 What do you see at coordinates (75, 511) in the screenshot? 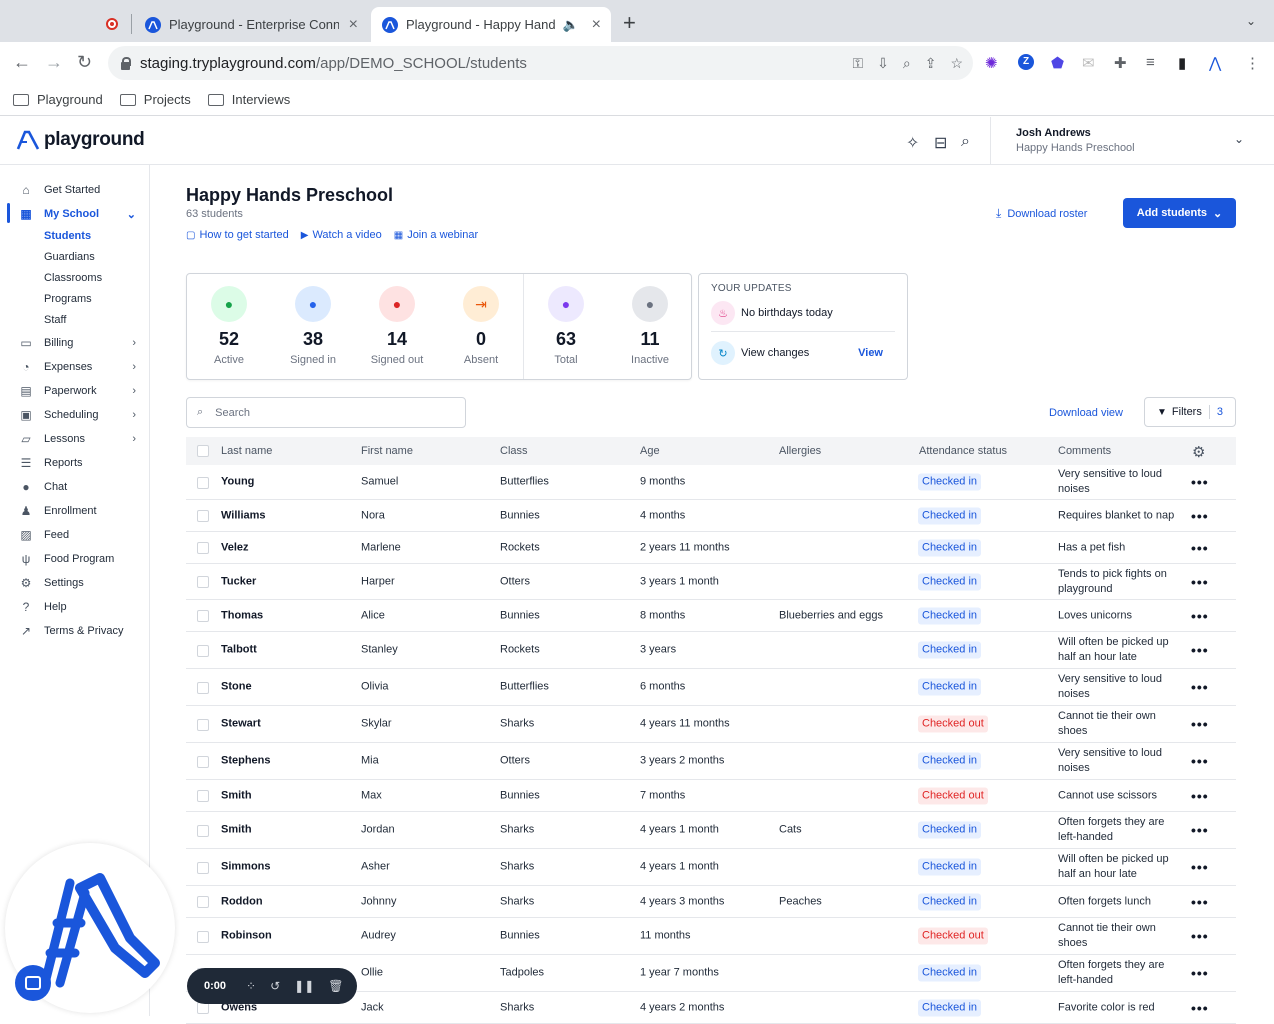
I see `sidebar-item-enrollment: ♟ Enrollment` at bounding box center [75, 511].